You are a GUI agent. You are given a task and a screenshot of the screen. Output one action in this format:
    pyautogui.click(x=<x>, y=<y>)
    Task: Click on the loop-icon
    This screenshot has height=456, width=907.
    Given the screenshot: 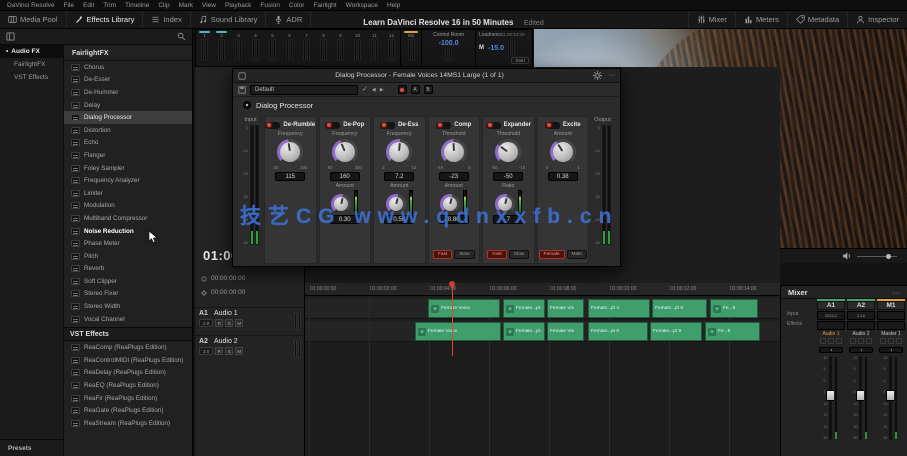 What is the action you would take?
    pyautogui.click(x=204, y=279)
    